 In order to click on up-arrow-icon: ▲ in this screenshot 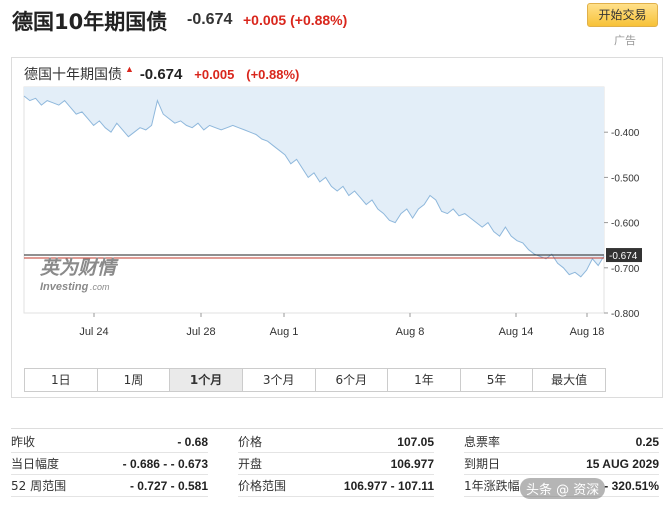, I will do `click(129, 69)`.